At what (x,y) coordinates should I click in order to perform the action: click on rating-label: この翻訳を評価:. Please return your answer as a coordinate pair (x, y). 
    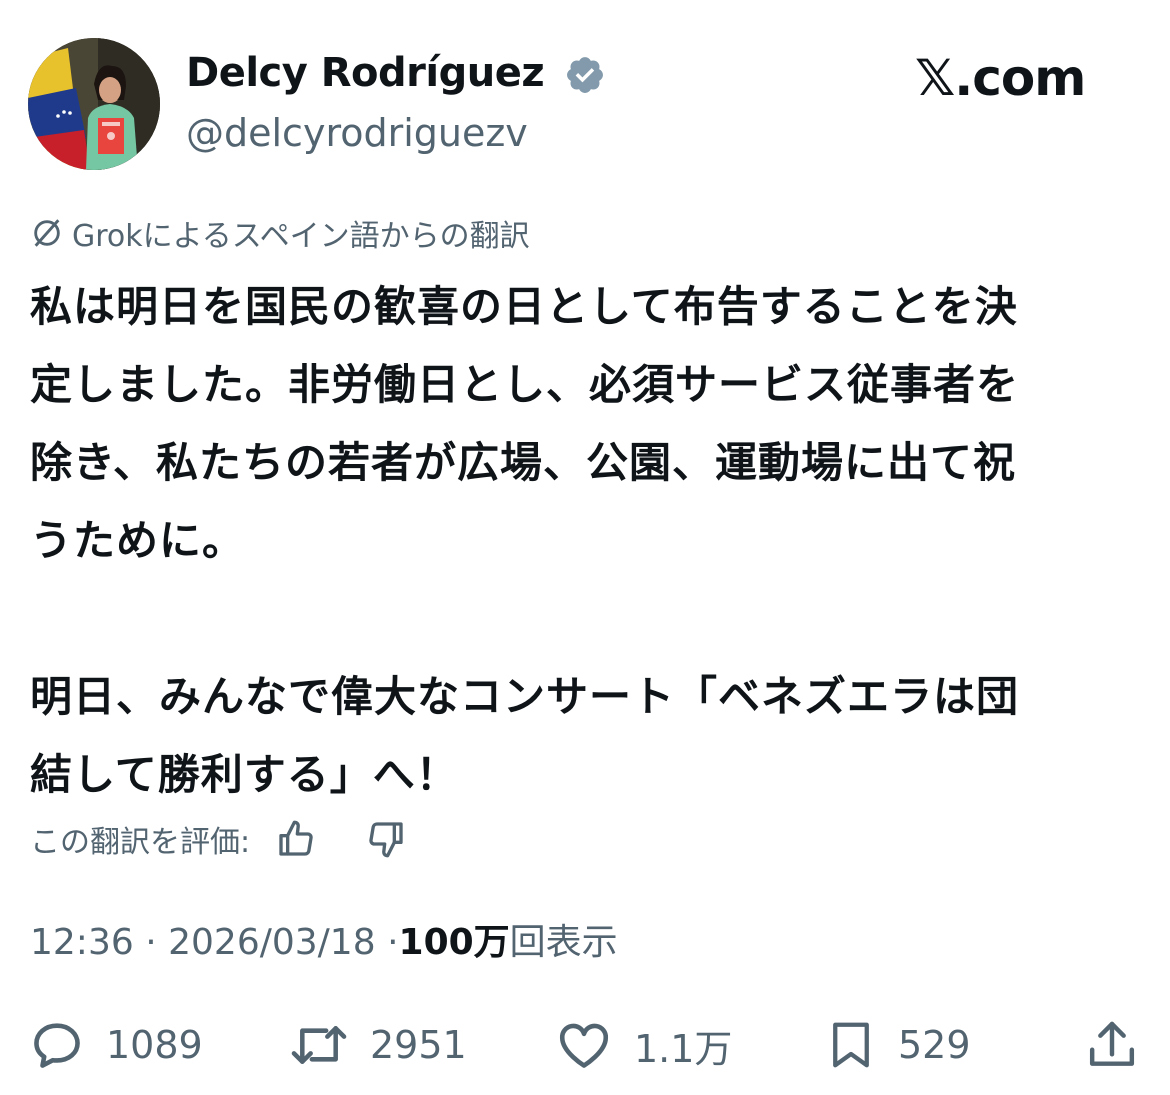
    Looking at the image, I should click on (140, 842).